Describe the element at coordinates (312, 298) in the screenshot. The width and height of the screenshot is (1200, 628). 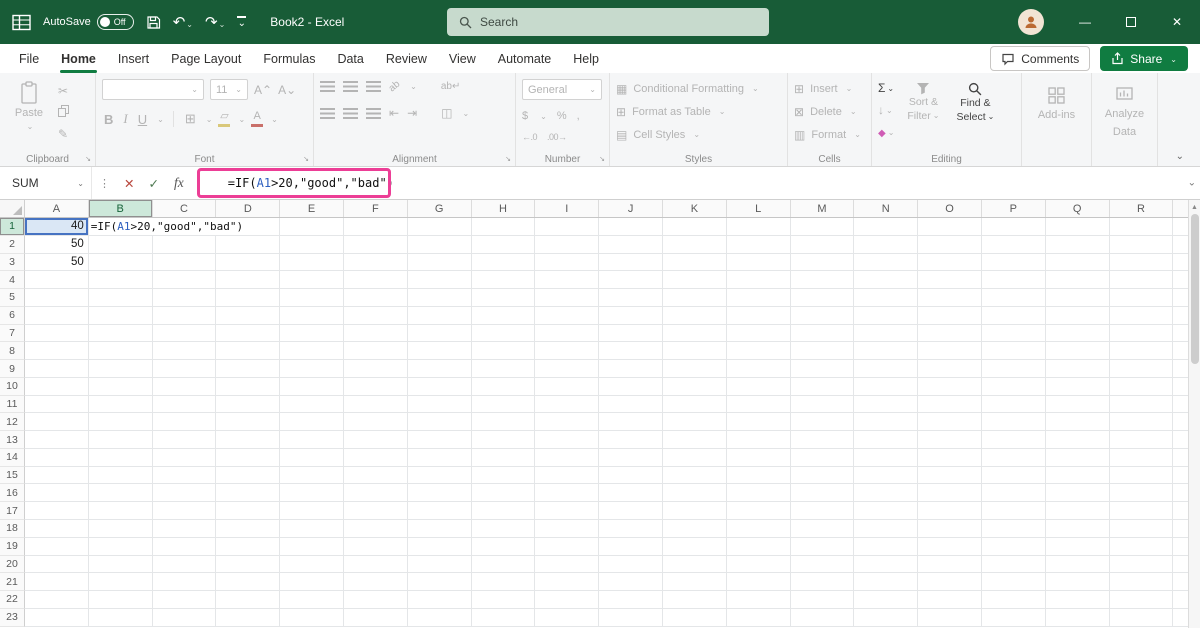
I see `cell-E5` at that location.